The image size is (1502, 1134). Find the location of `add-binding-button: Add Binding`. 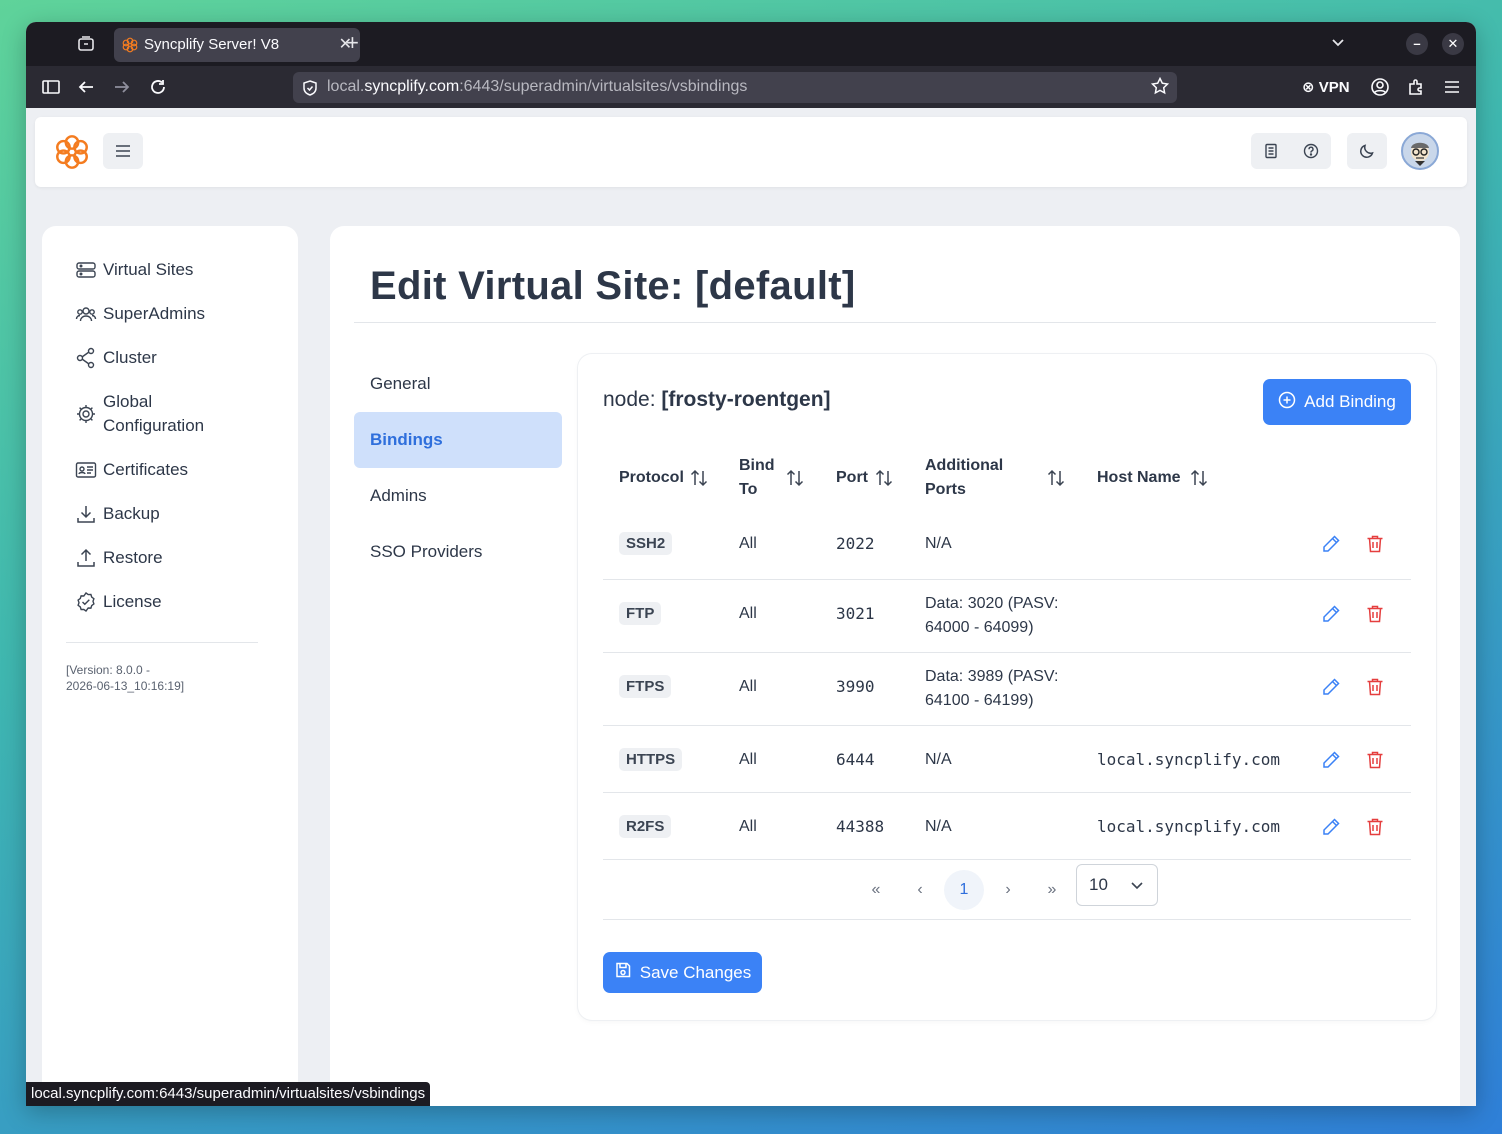

add-binding-button: Add Binding is located at coordinates (1337, 402).